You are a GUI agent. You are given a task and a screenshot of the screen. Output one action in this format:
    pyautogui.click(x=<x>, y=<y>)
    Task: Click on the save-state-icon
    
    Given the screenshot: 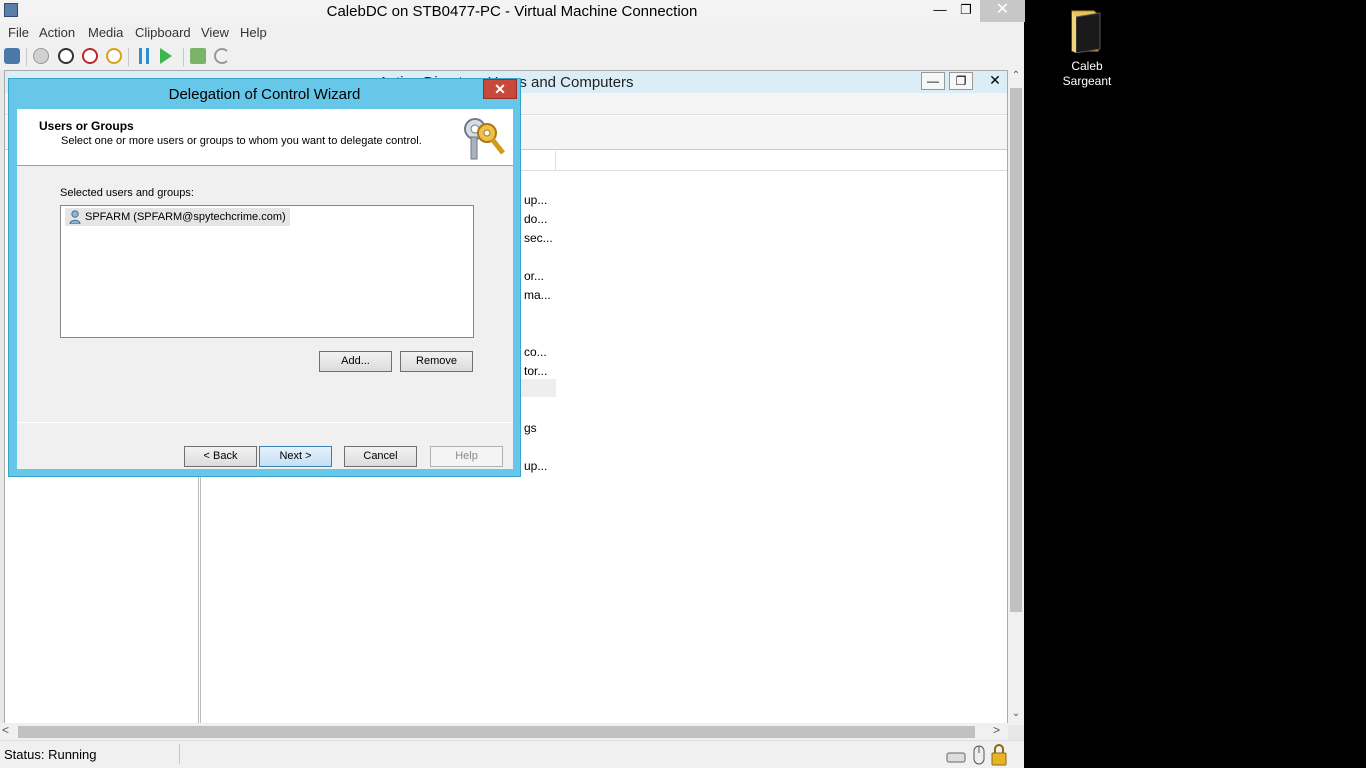 What is the action you would take?
    pyautogui.click(x=114, y=56)
    